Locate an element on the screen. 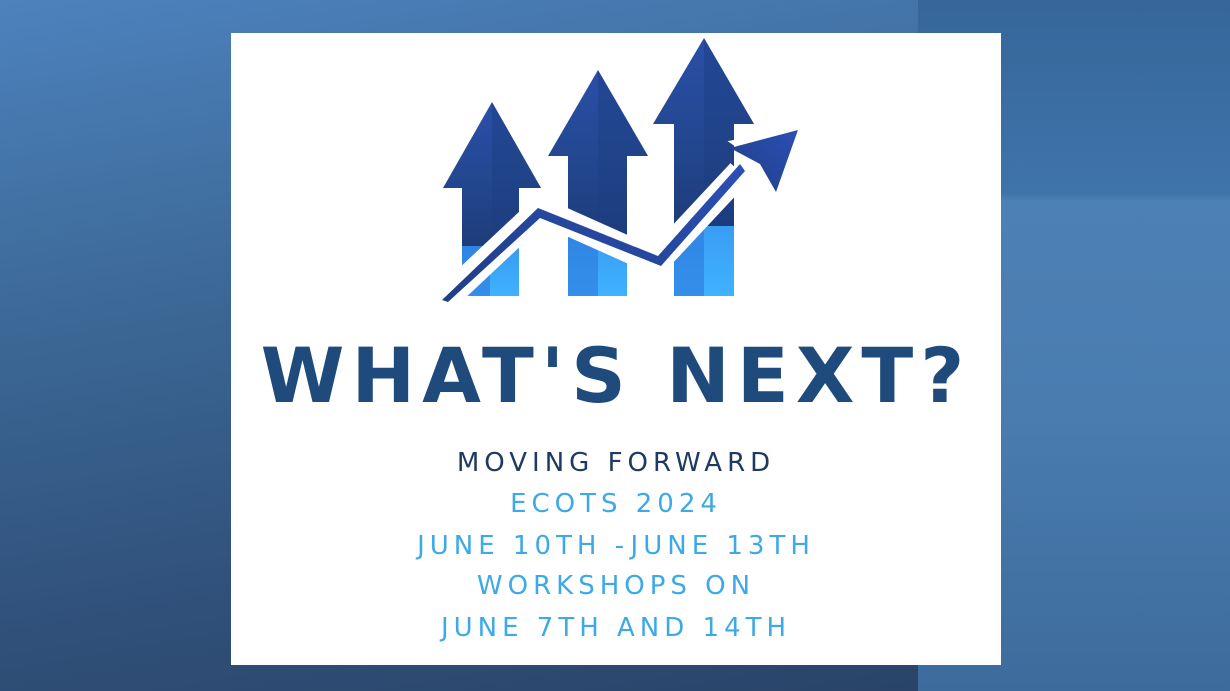 This screenshot has width=1230, height=691. event-name: ECOTS 2024 is located at coordinates (616, 504).